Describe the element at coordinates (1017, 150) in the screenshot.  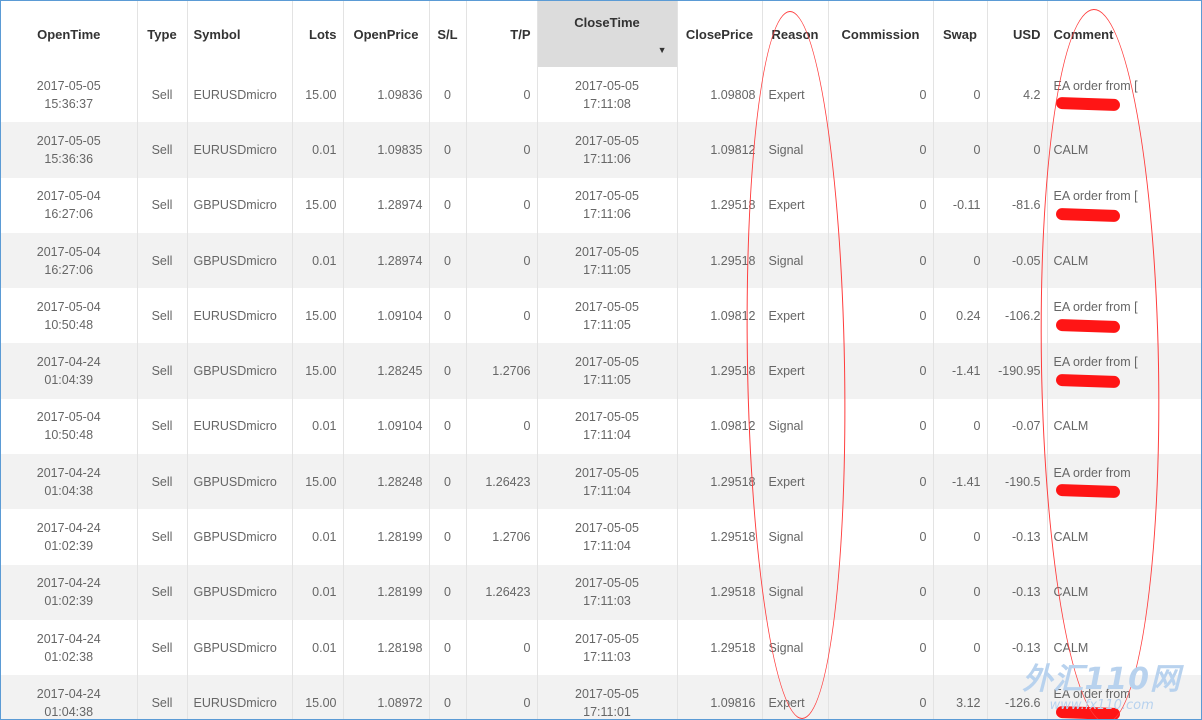
I see `usd-cell: 0` at that location.